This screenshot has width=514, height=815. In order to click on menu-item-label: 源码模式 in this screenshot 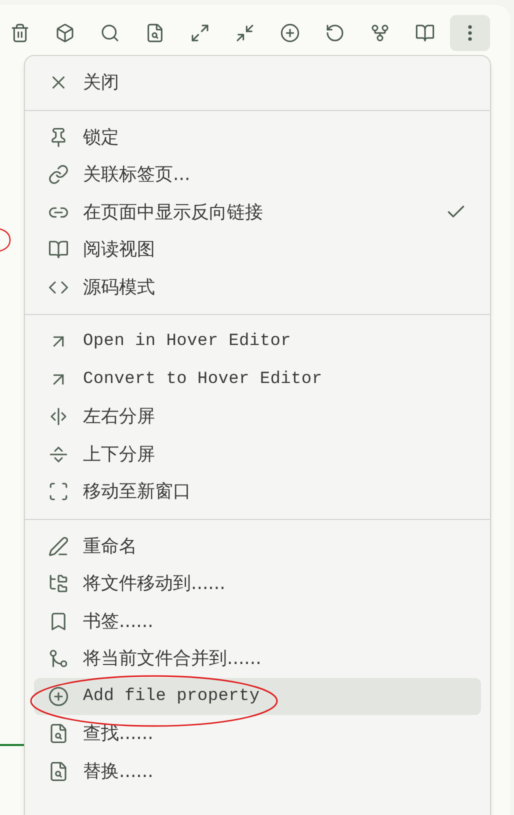, I will do `click(119, 288)`.